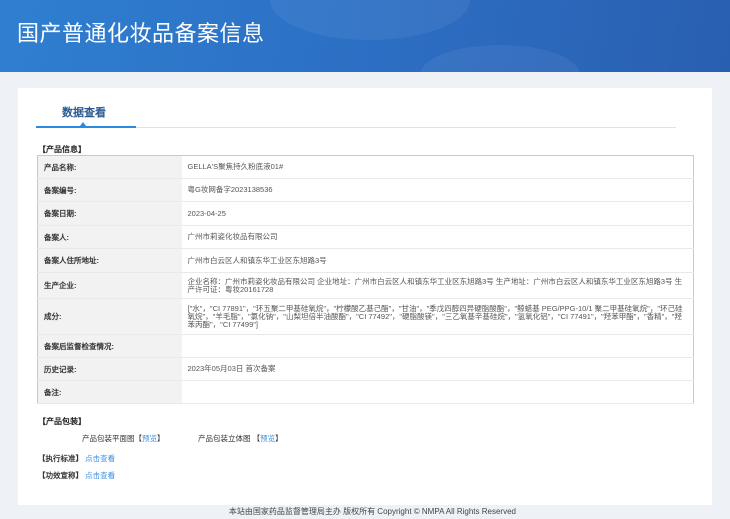 The width and height of the screenshot is (730, 519). What do you see at coordinates (86, 127) in the screenshot?
I see `tab-active-indicator` at bounding box center [86, 127].